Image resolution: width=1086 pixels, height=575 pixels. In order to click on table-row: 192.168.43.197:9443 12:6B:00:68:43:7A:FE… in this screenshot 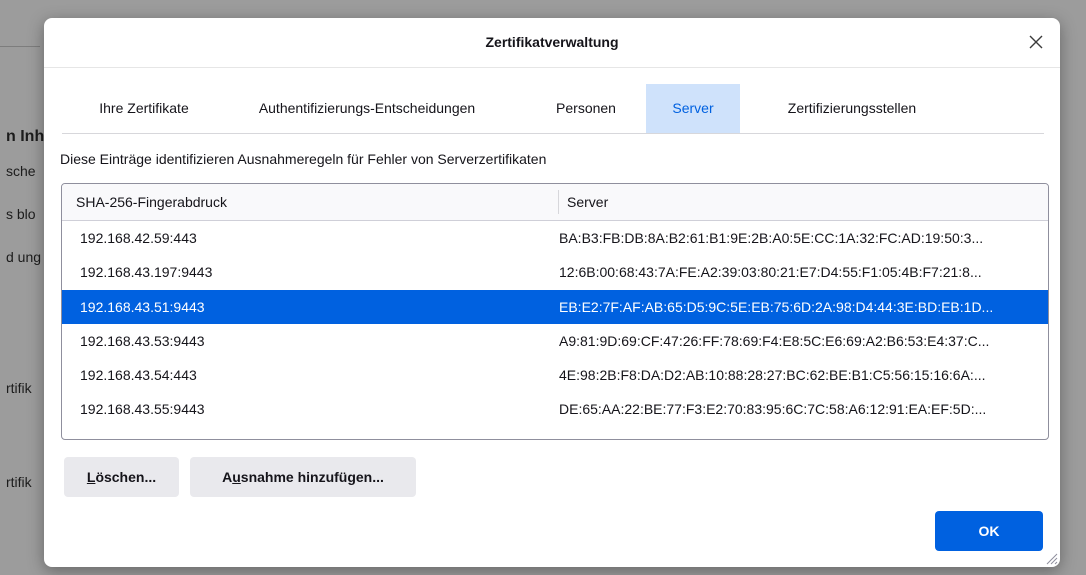, I will do `click(555, 272)`.